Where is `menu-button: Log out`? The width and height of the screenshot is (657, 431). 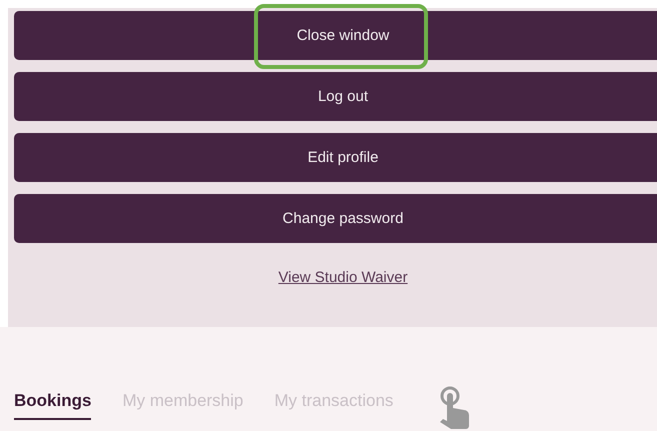 menu-button: Log out is located at coordinates (335, 96).